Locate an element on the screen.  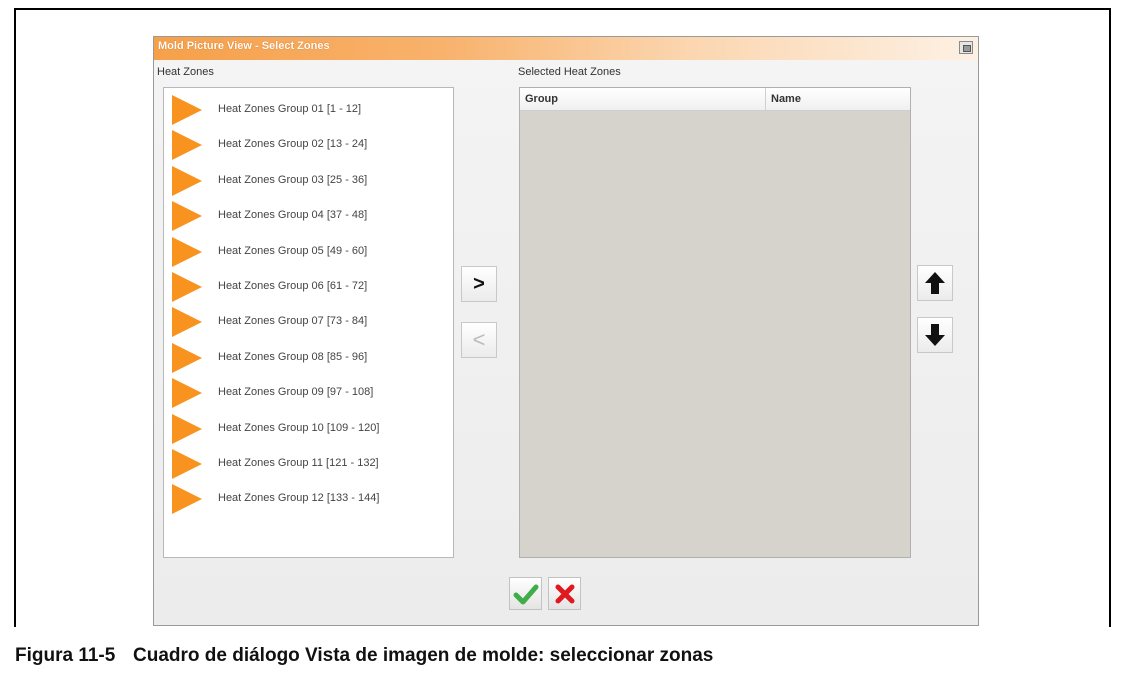
zone-group-item: Heat Zones Group 10 [109 - 120] is located at coordinates (308, 429).